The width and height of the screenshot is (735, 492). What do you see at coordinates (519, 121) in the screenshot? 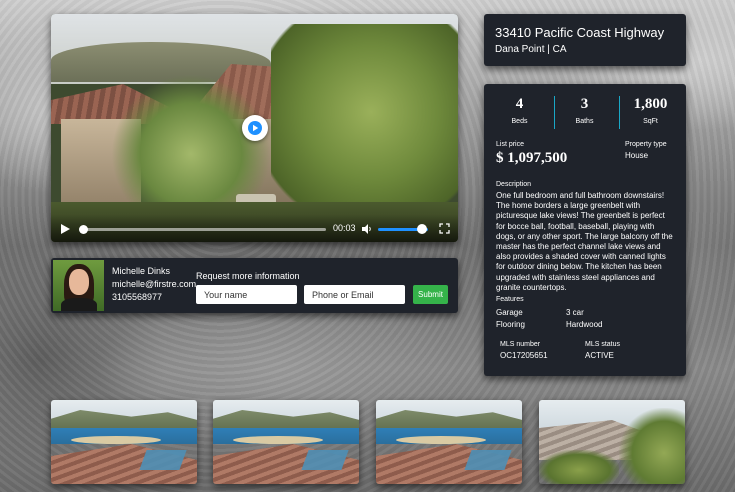
I see `beds-label: Beds` at bounding box center [519, 121].